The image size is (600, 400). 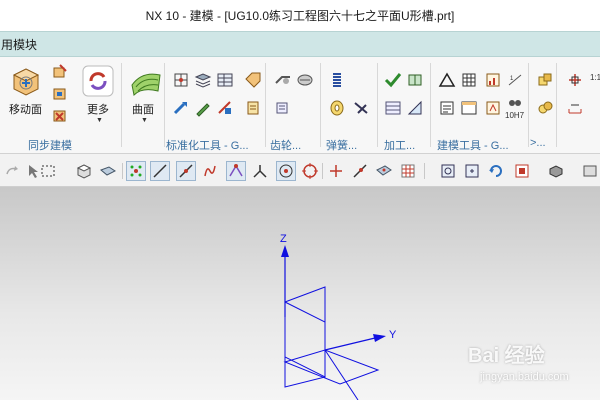 What do you see at coordinates (575, 108) in the screenshot?
I see `measure-icon` at bounding box center [575, 108].